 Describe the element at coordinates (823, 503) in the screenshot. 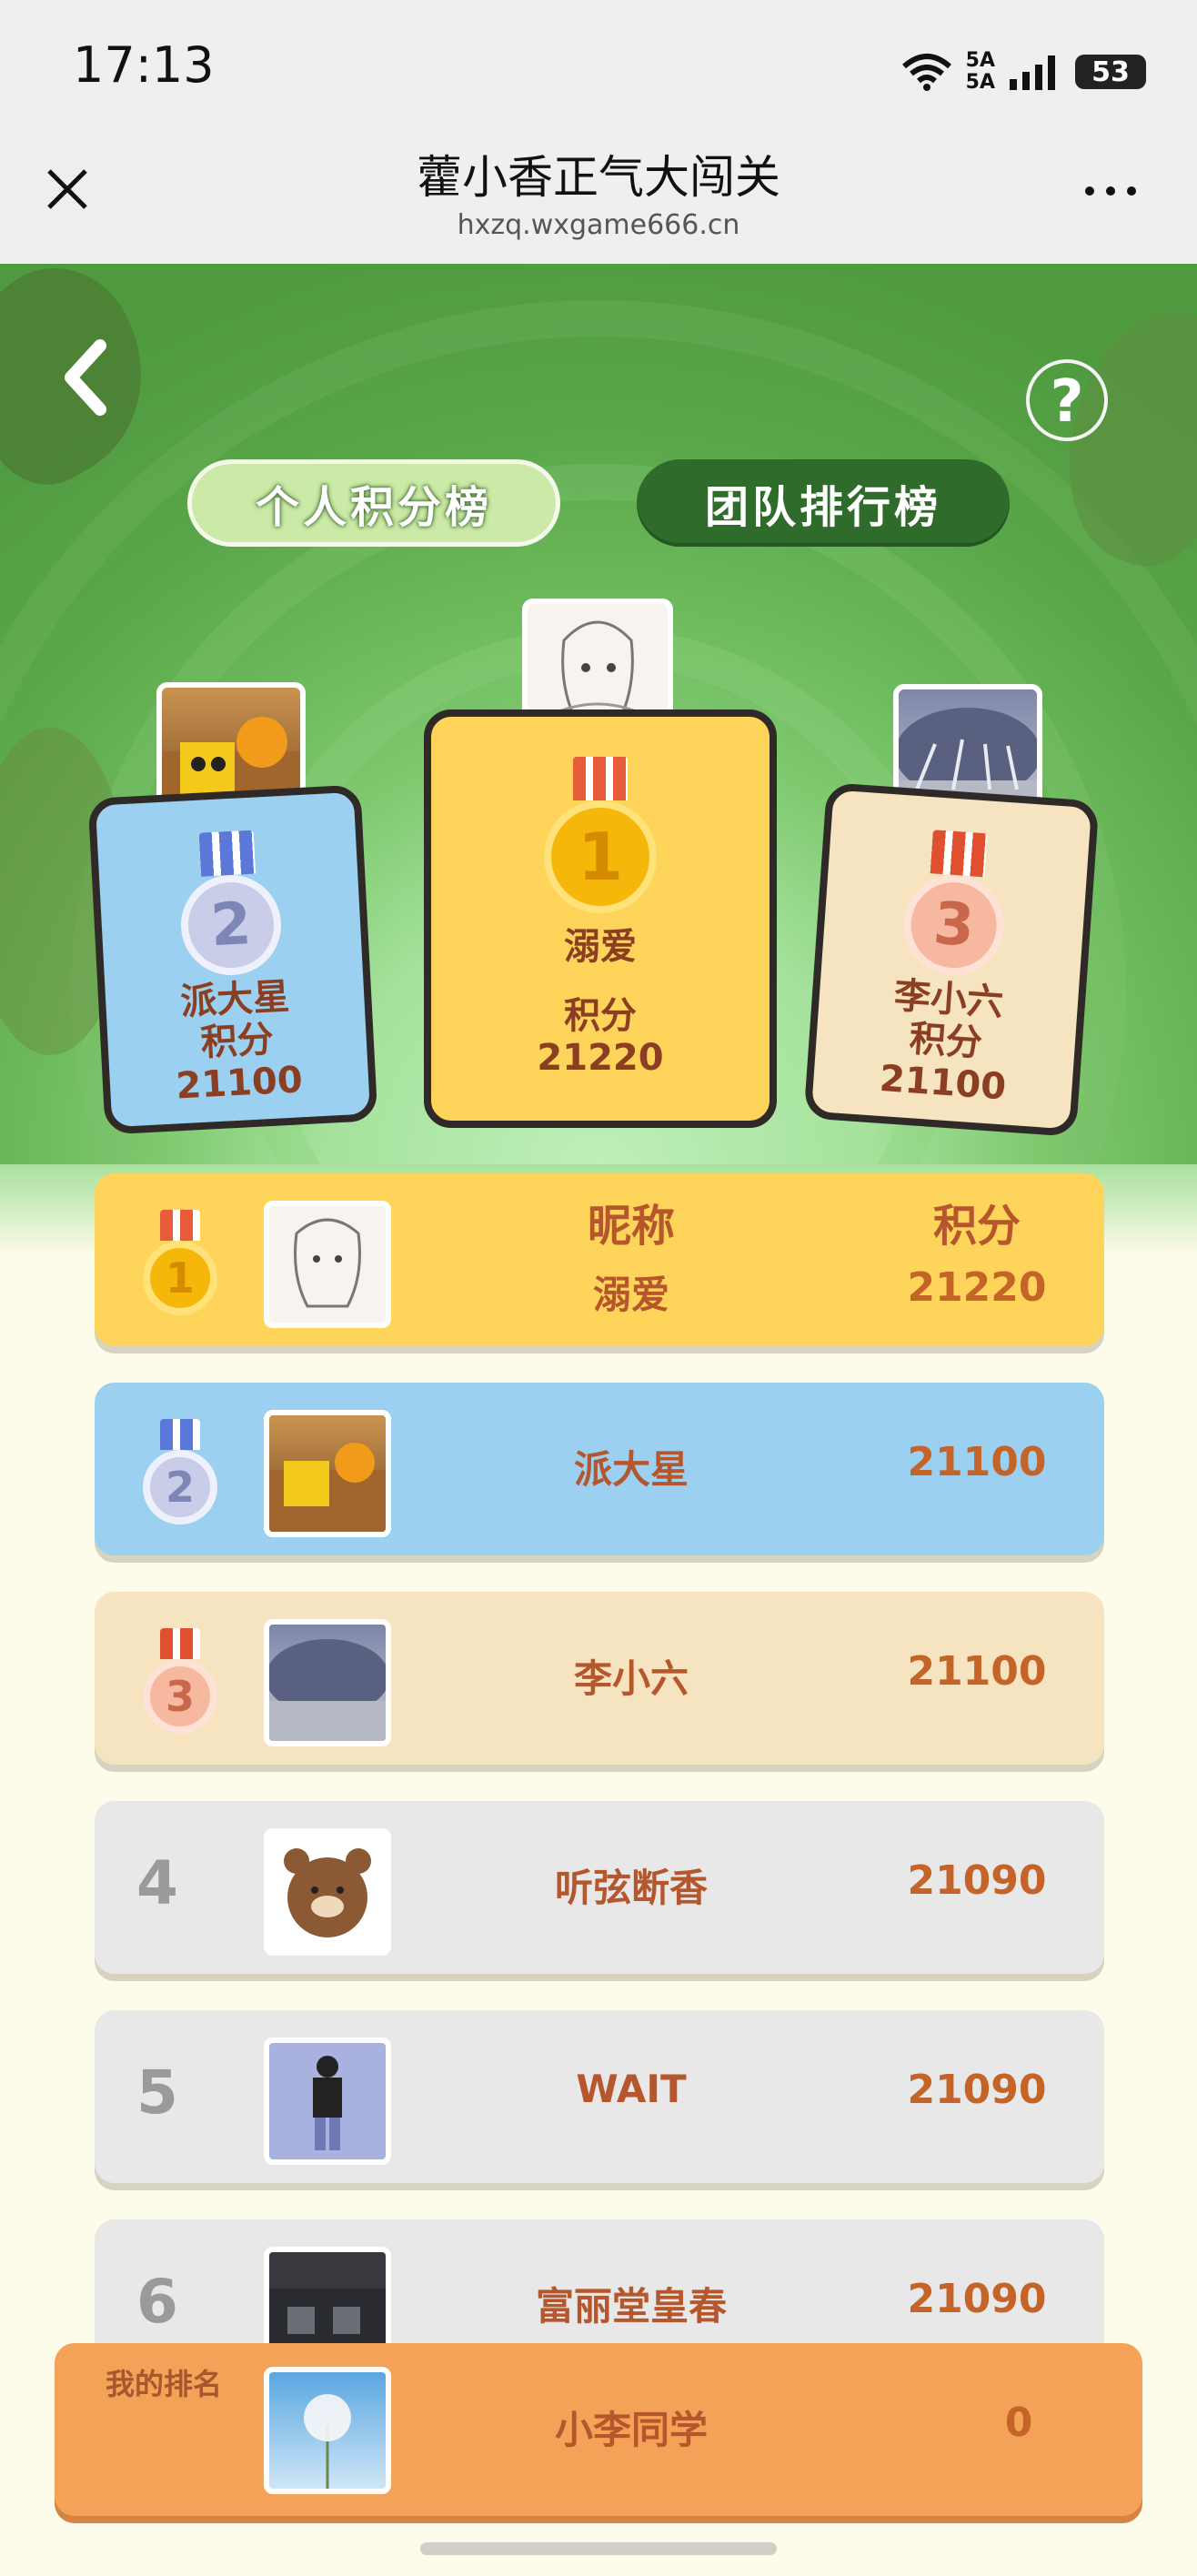

I see `tab-team-ranking: 团队排行榜` at that location.